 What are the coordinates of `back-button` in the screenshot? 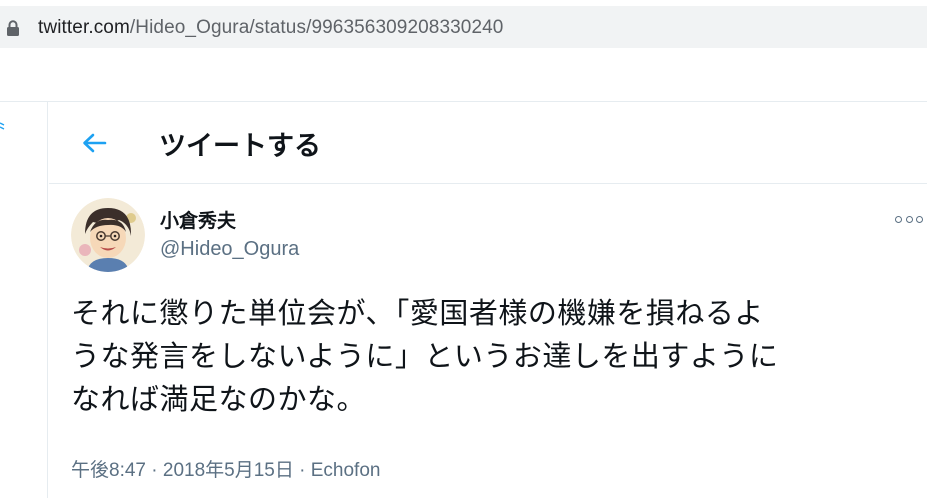 It's located at (94, 143).